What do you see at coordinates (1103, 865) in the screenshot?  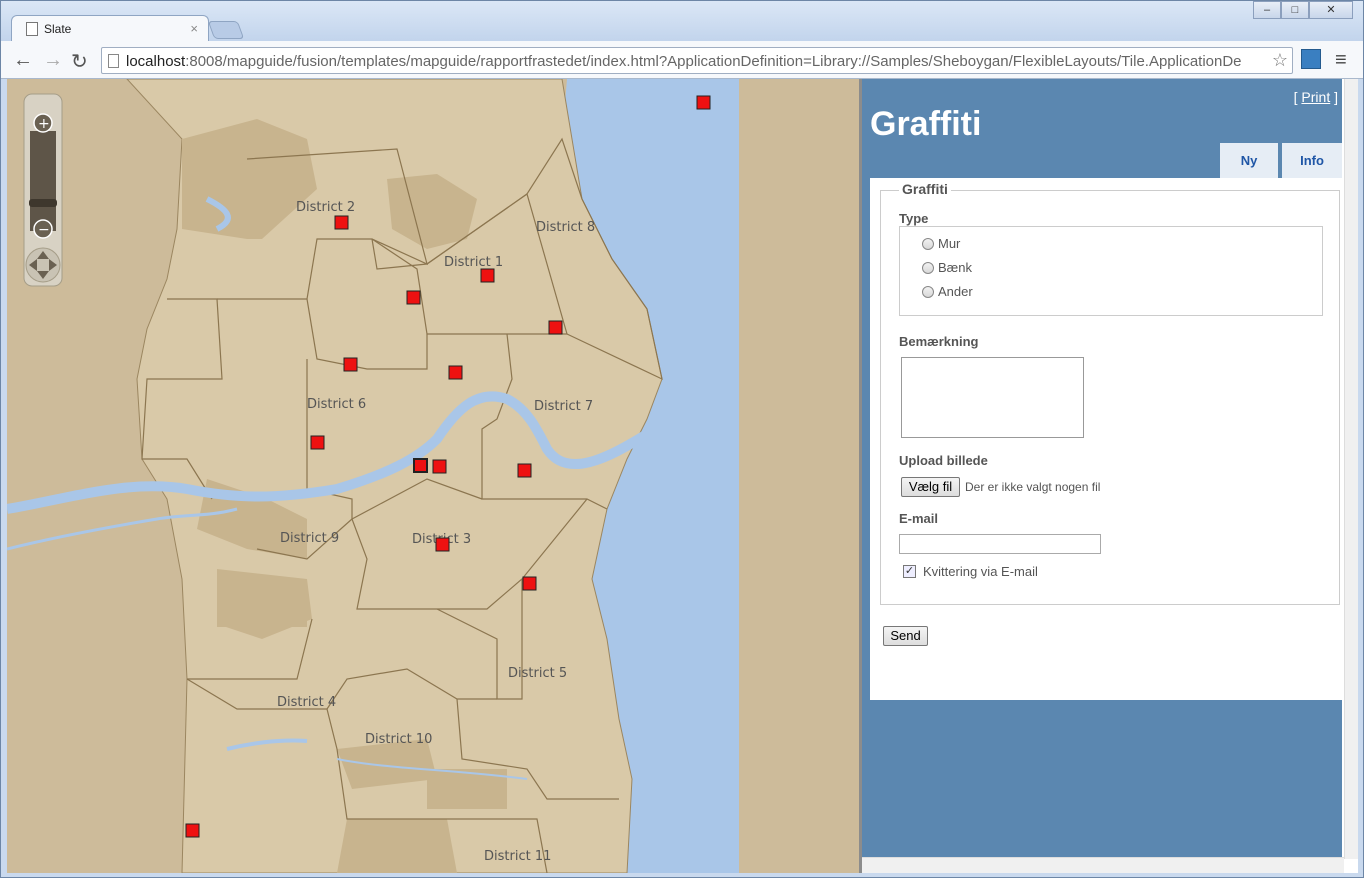 I see `horizontal-scrollbar` at bounding box center [1103, 865].